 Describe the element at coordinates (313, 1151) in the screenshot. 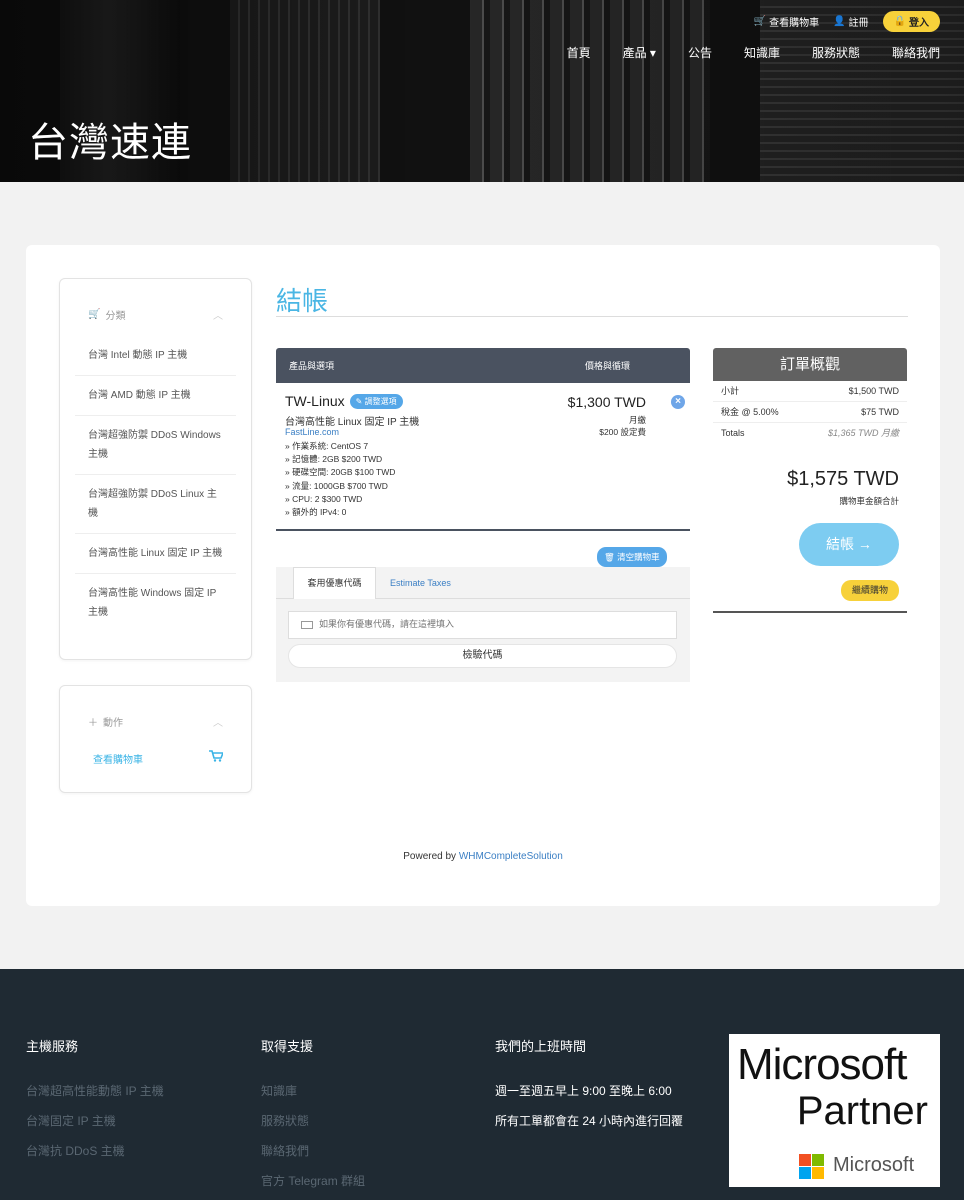

I see `footer-link: 聯絡我們` at that location.